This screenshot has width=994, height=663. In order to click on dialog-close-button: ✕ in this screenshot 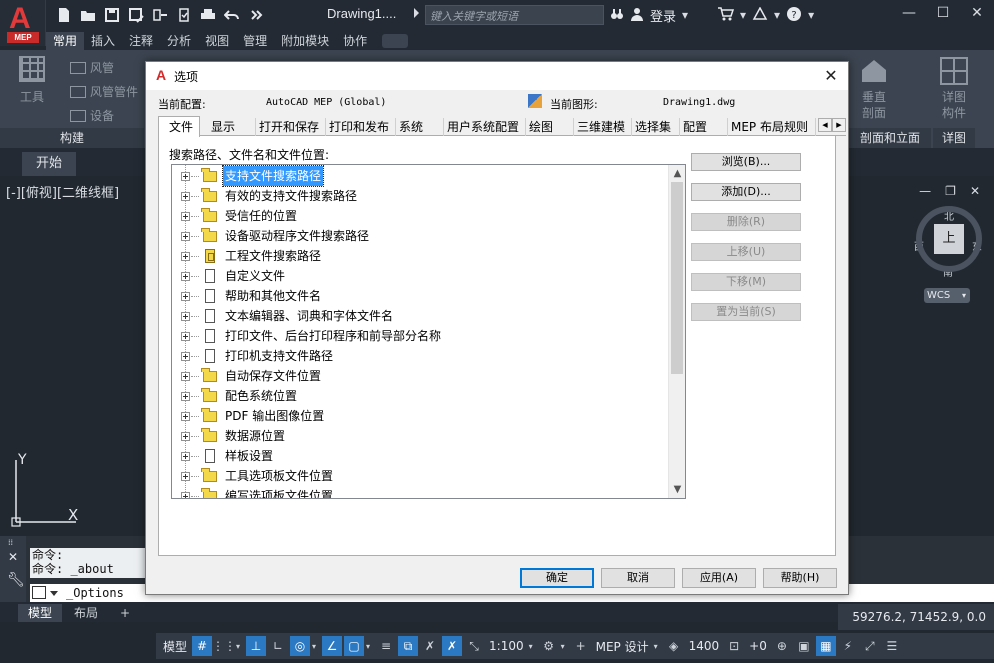, I will do `click(831, 76)`.